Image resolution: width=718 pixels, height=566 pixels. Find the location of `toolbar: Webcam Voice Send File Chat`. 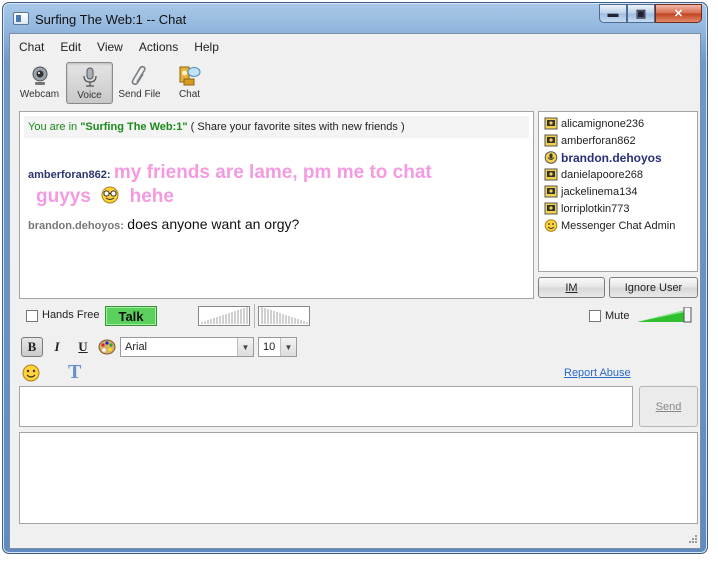

toolbar: Webcam Voice Send File Chat is located at coordinates (116, 85).